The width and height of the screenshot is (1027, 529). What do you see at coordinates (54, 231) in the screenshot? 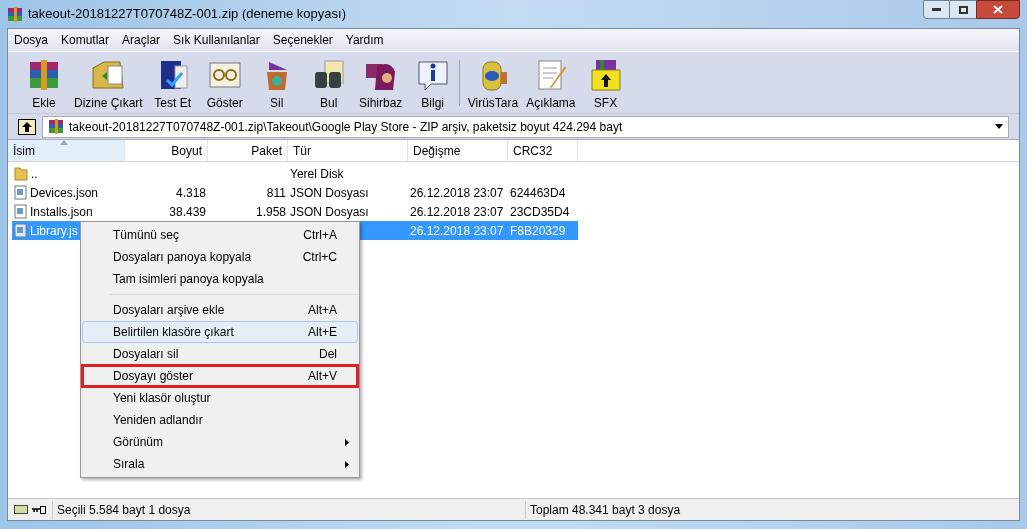
I see `table-cell-text: Library.js` at bounding box center [54, 231].